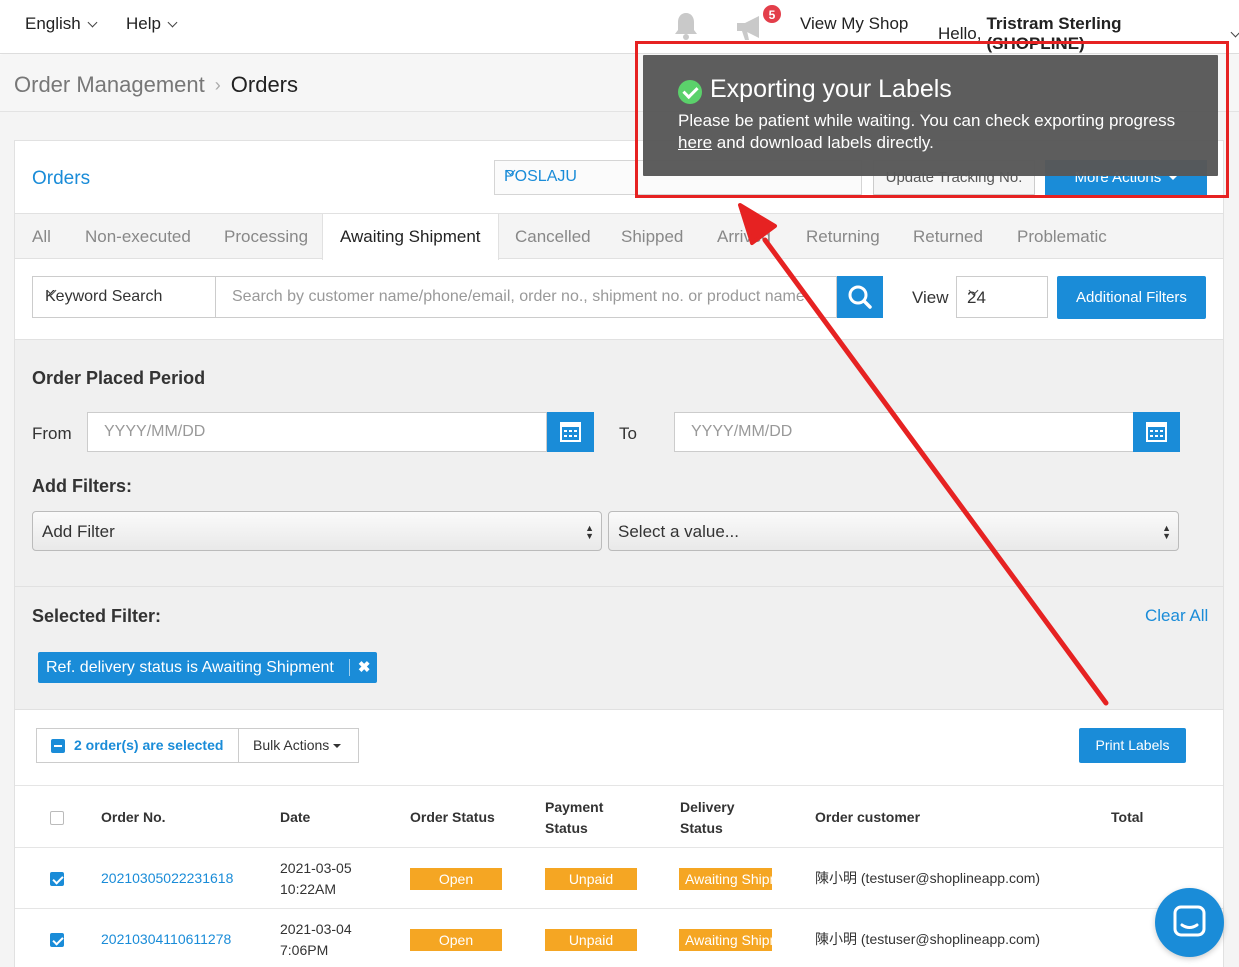  I want to click on search-button, so click(860, 297).